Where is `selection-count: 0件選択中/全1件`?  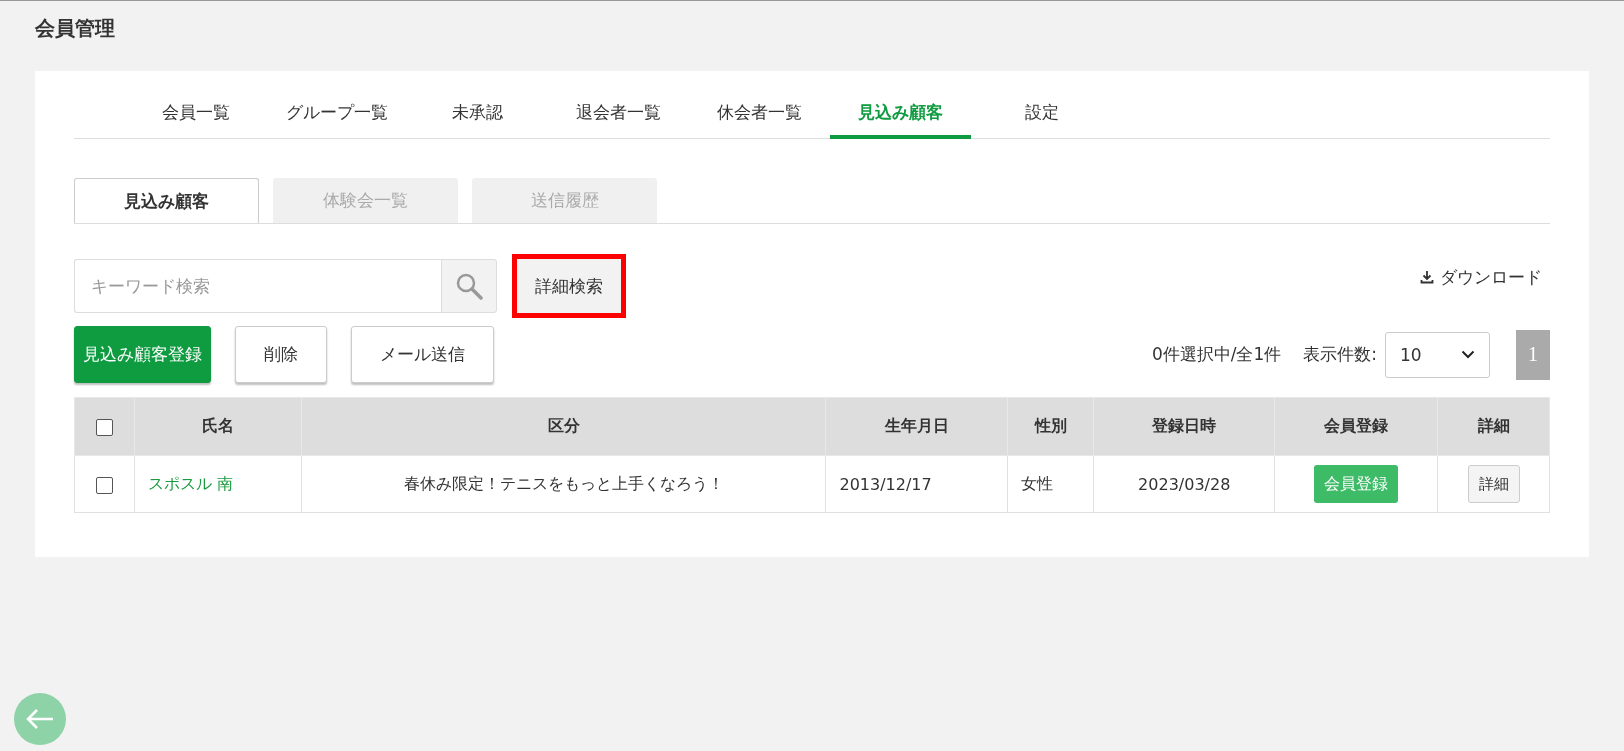 selection-count: 0件選択中/全1件 is located at coordinates (1216, 354).